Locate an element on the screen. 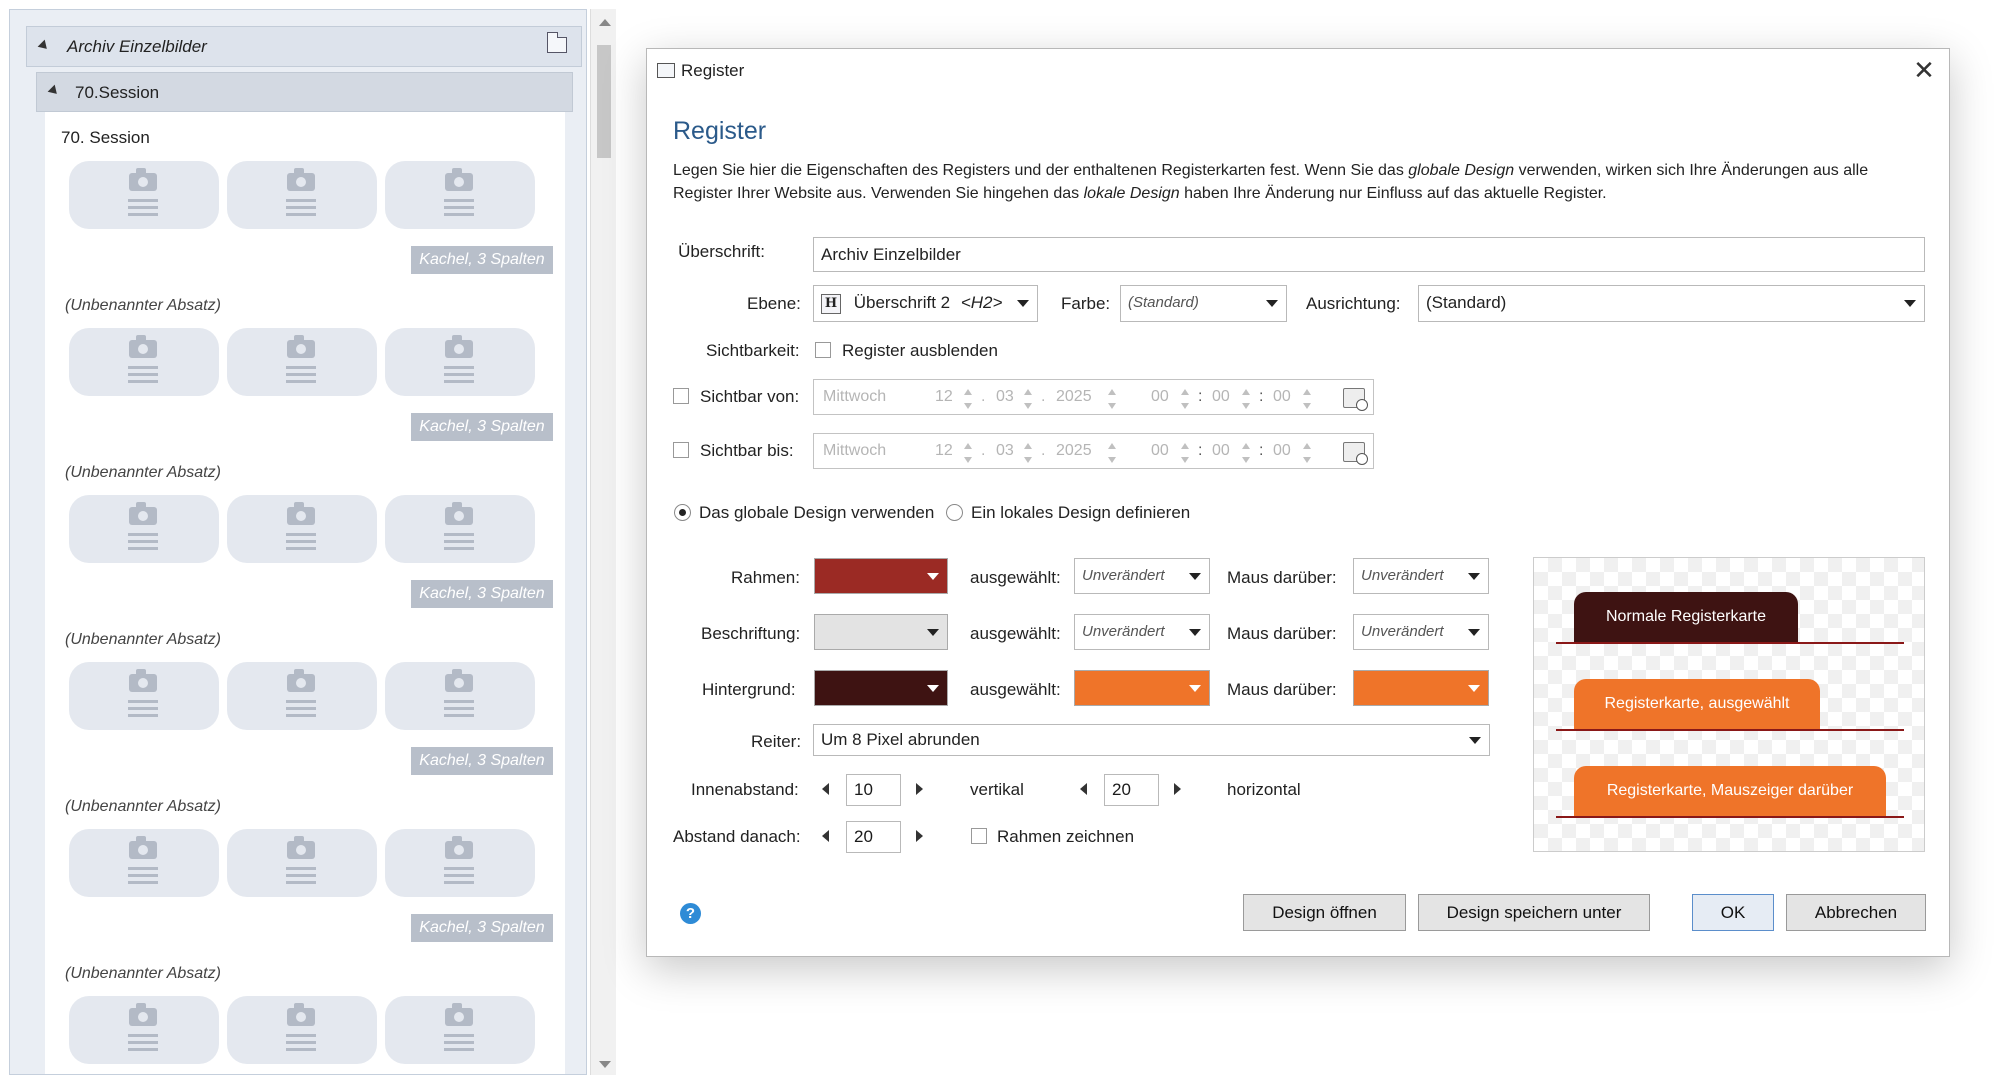 Image resolution: width=2000 pixels, height=1075 pixels. beschriftung-color-picker is located at coordinates (881, 632).